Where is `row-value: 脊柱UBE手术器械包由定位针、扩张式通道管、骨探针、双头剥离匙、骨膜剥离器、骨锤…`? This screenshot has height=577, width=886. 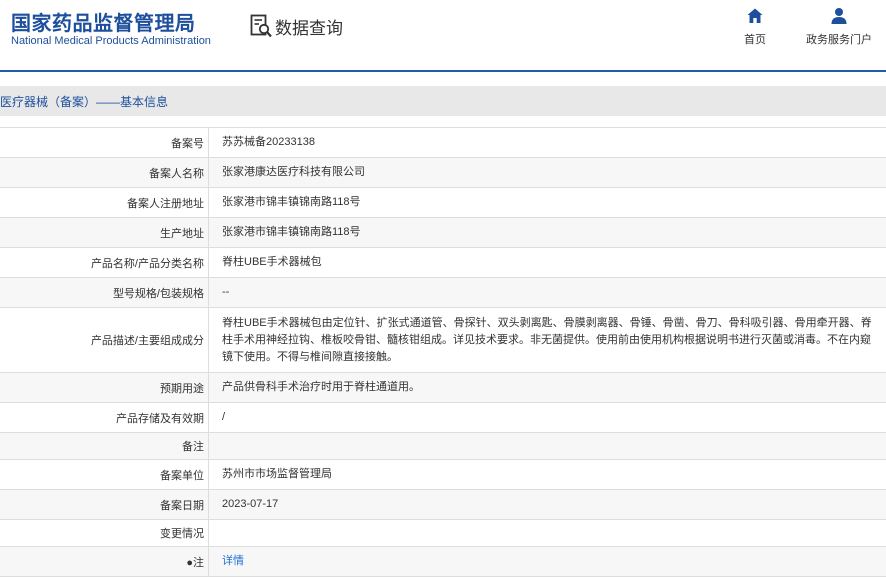
row-value: 脊柱UBE手术器械包由定位针、扩张式通道管、骨探针、双头剥离匙、骨膜剥离器、骨锤… is located at coordinates (547, 339).